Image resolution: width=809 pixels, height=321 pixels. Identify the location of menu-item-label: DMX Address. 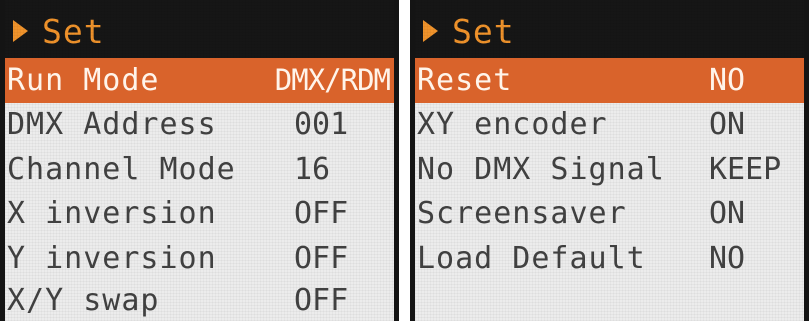
(112, 125).